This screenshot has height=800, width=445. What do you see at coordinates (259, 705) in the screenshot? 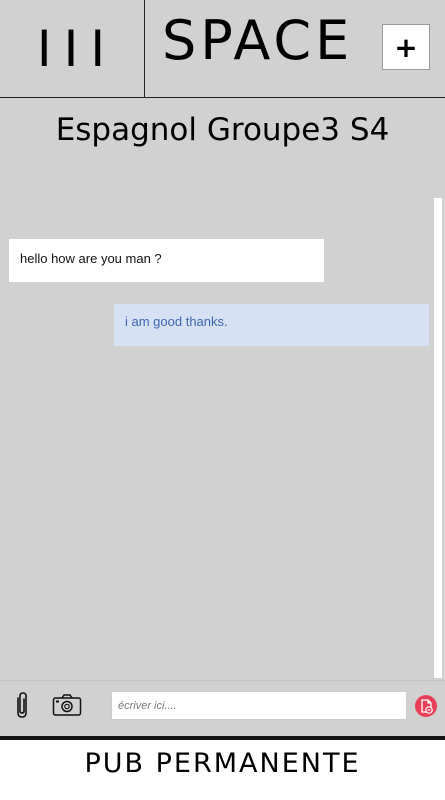
I see `message-input` at bounding box center [259, 705].